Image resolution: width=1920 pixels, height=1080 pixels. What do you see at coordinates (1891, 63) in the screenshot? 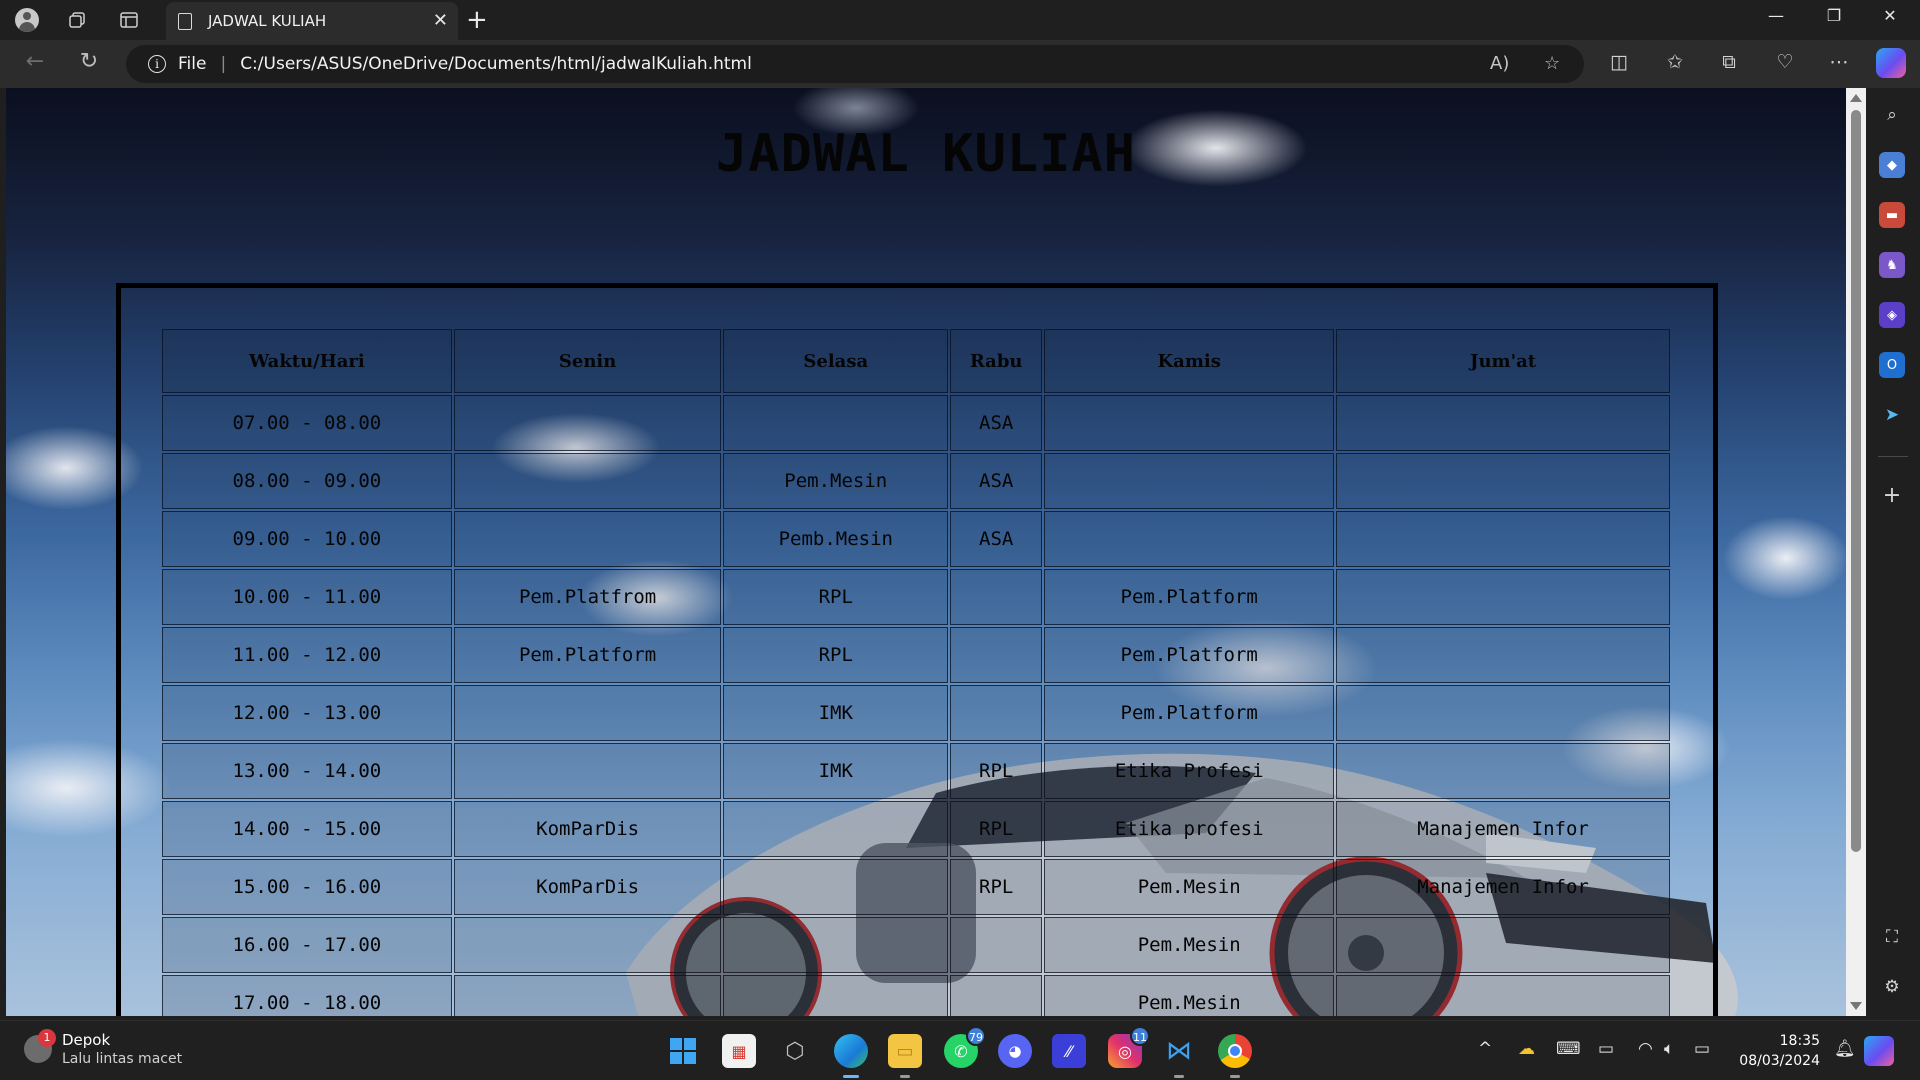
I see `copilot-icon` at bounding box center [1891, 63].